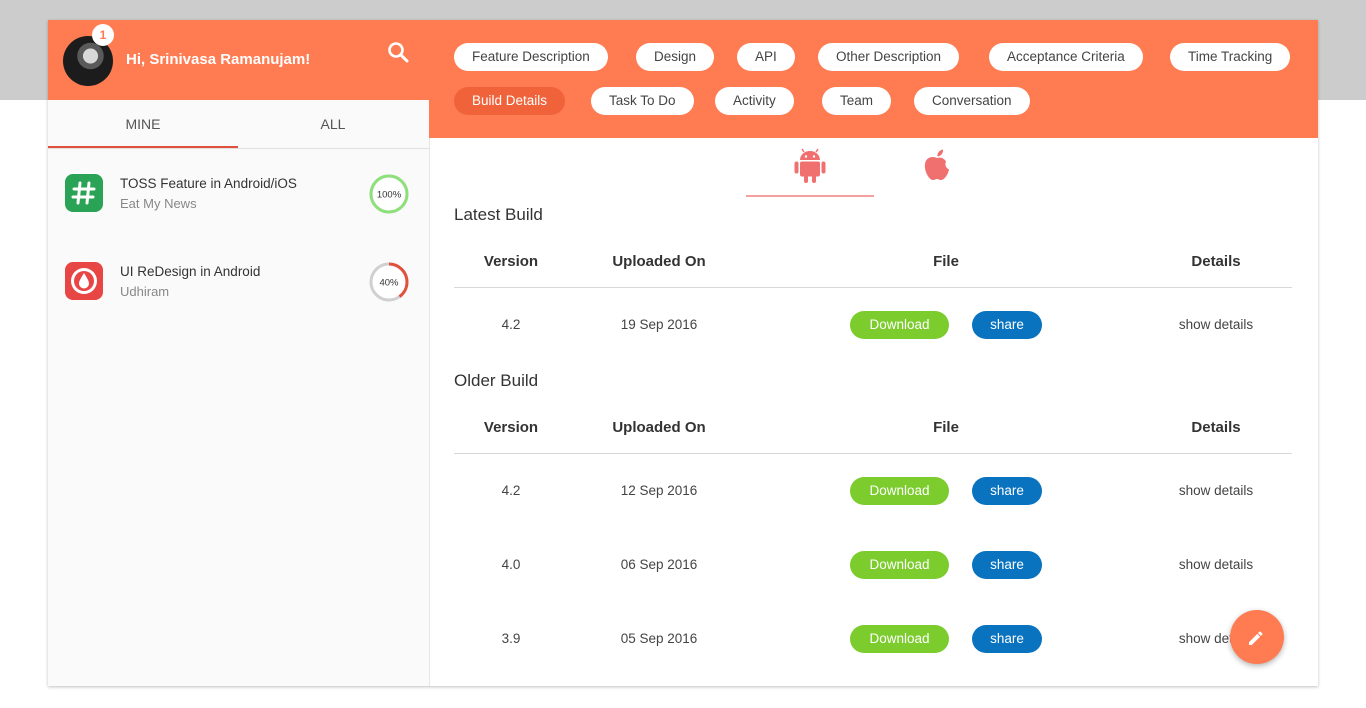  I want to click on tab-other-description: Other Description, so click(889, 57).